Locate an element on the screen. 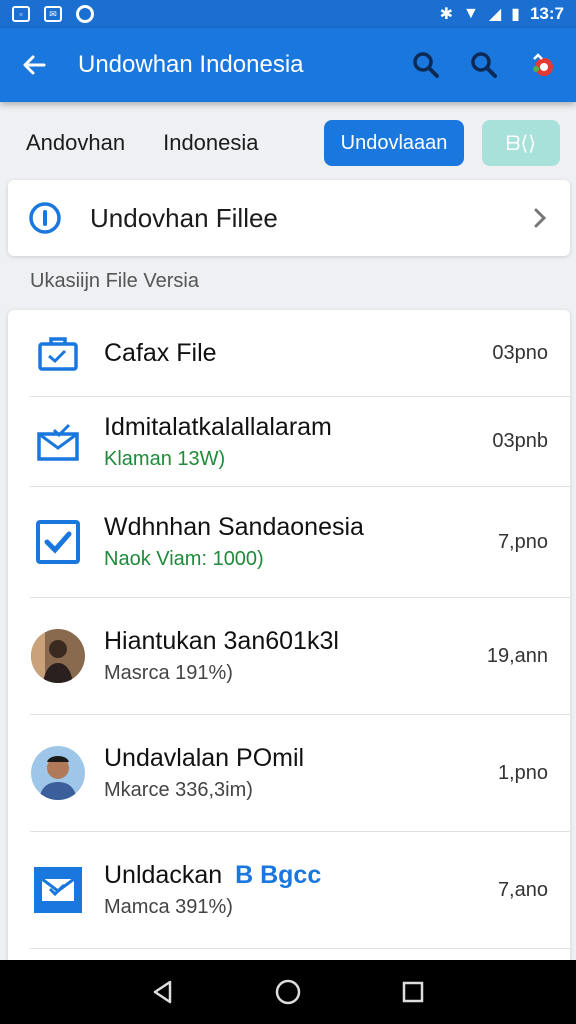  square-recents-icon is located at coordinates (413, 992).